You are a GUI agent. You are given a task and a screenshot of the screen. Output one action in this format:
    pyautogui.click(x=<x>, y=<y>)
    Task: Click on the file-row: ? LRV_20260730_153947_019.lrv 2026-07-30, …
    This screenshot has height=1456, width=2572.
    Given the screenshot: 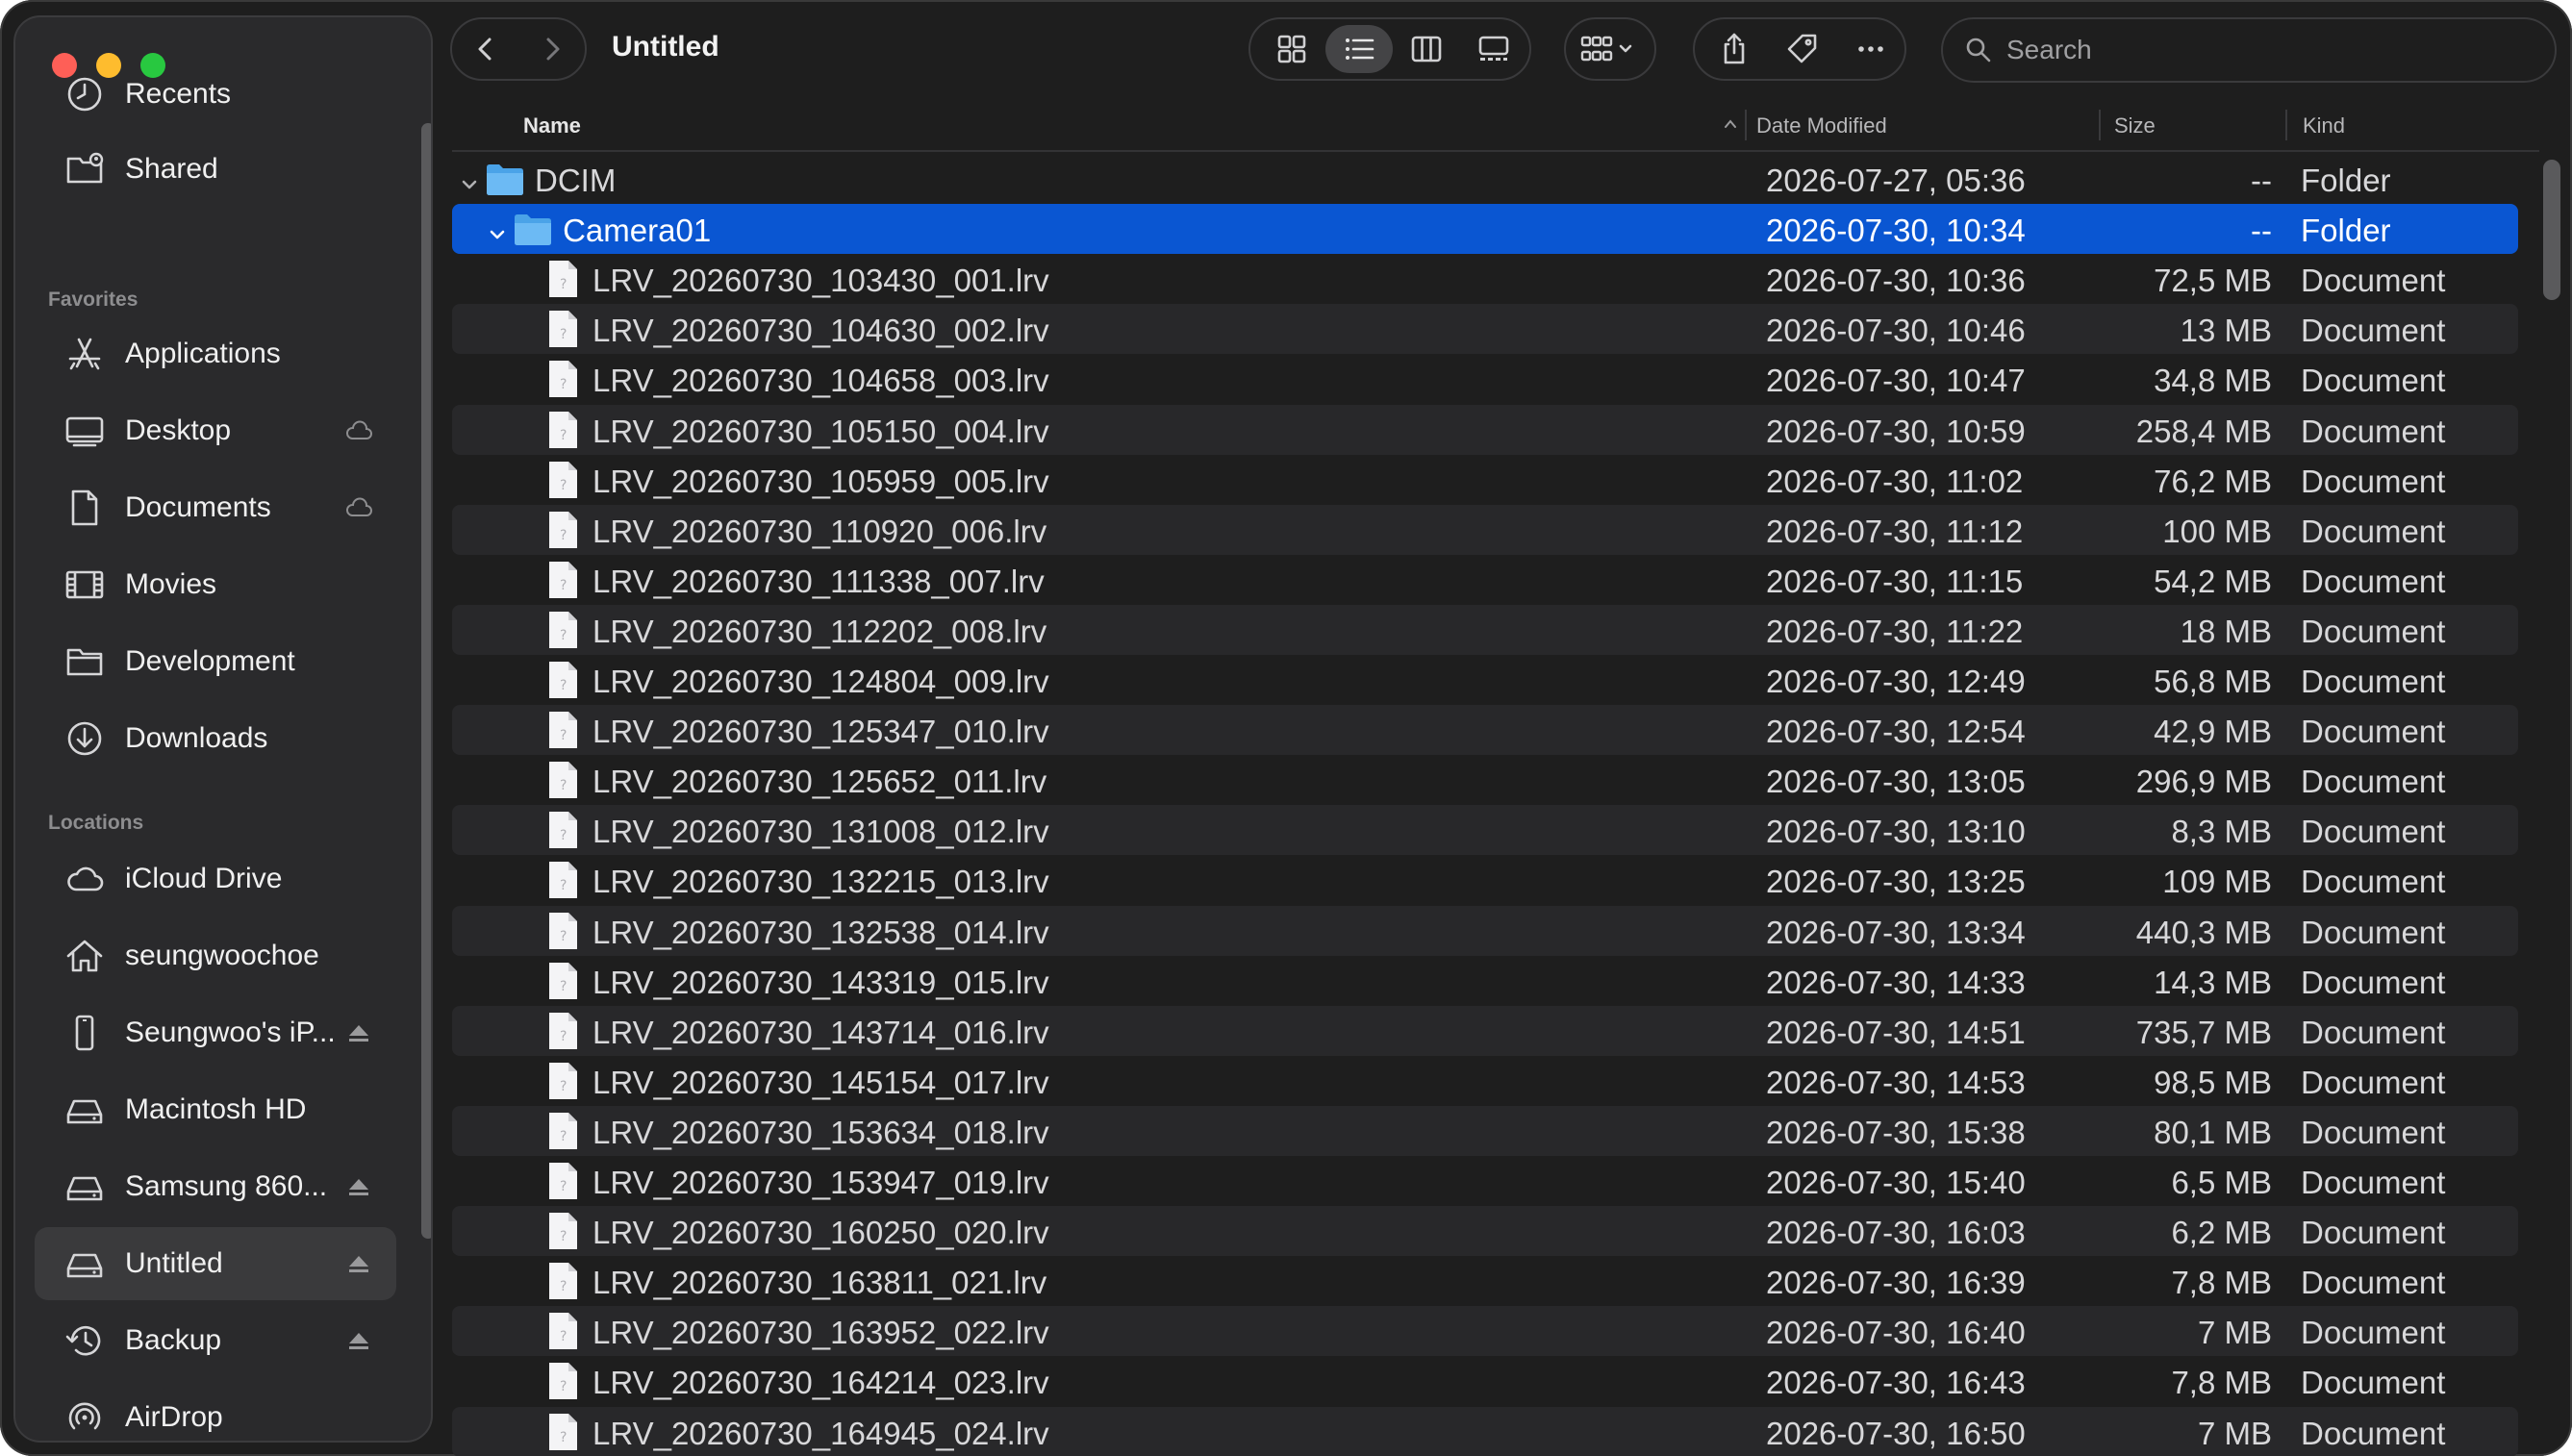 What is the action you would take?
    pyautogui.click(x=1485, y=1181)
    